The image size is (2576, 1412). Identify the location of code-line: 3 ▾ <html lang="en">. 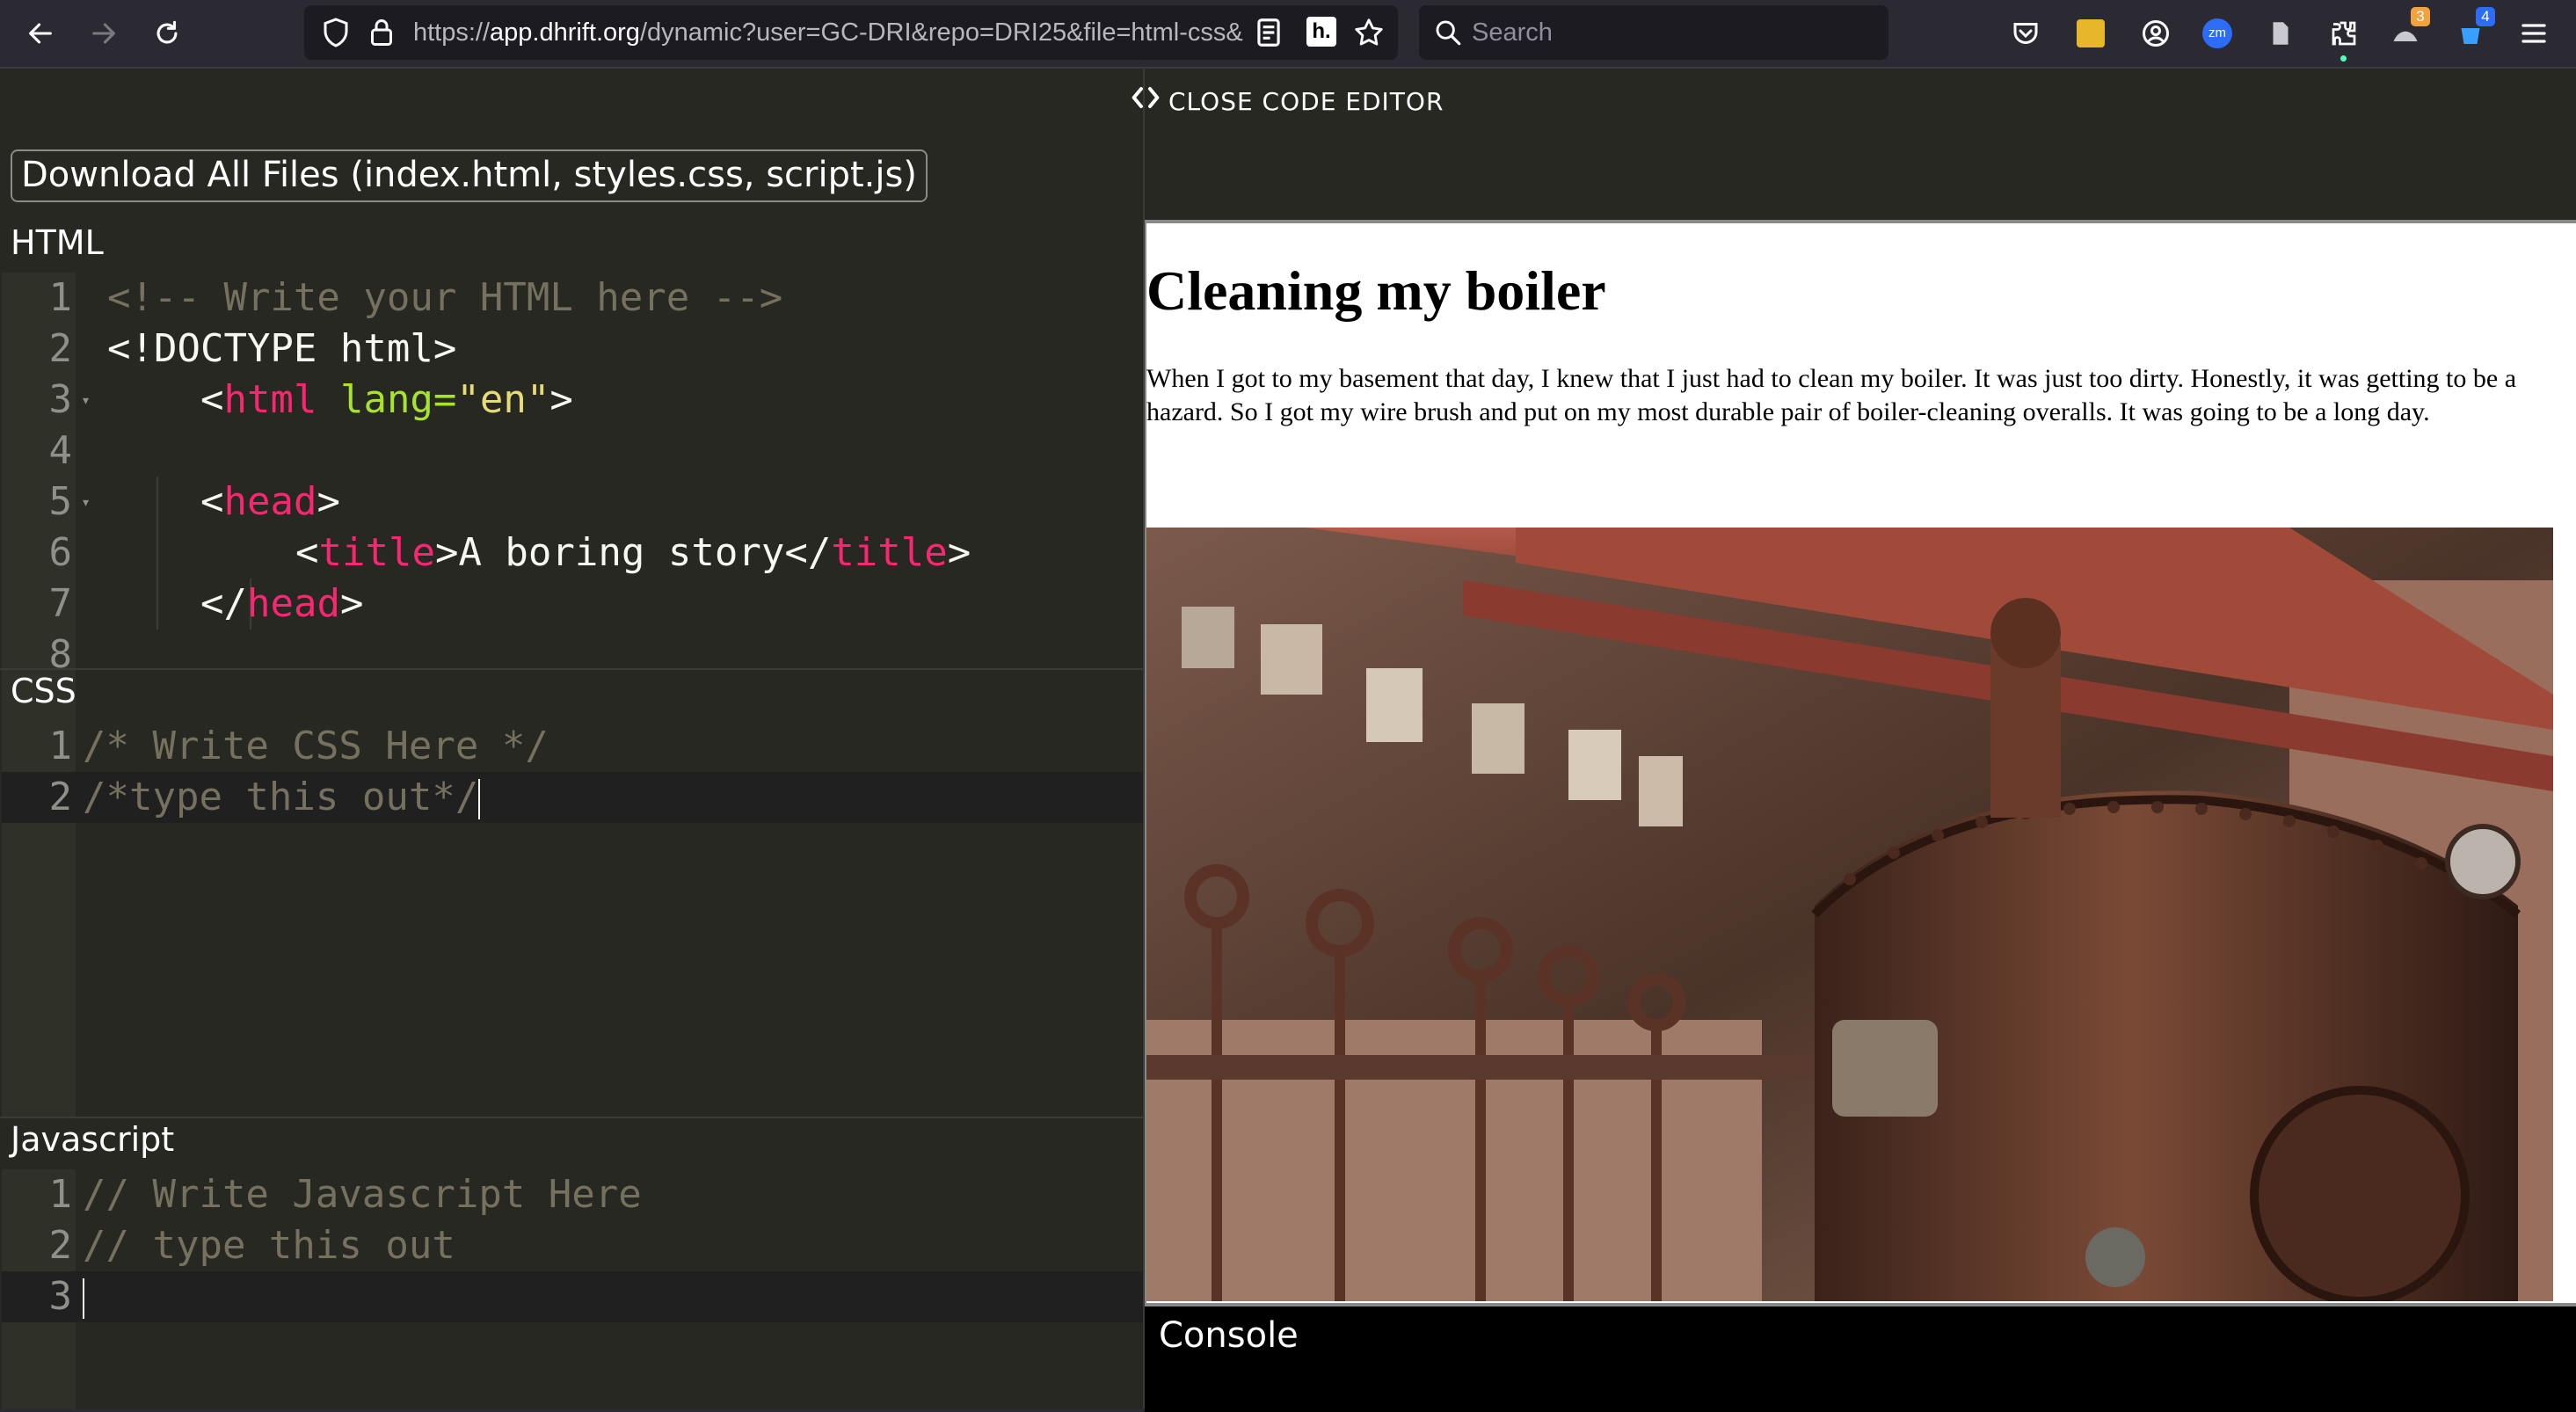
(572, 400).